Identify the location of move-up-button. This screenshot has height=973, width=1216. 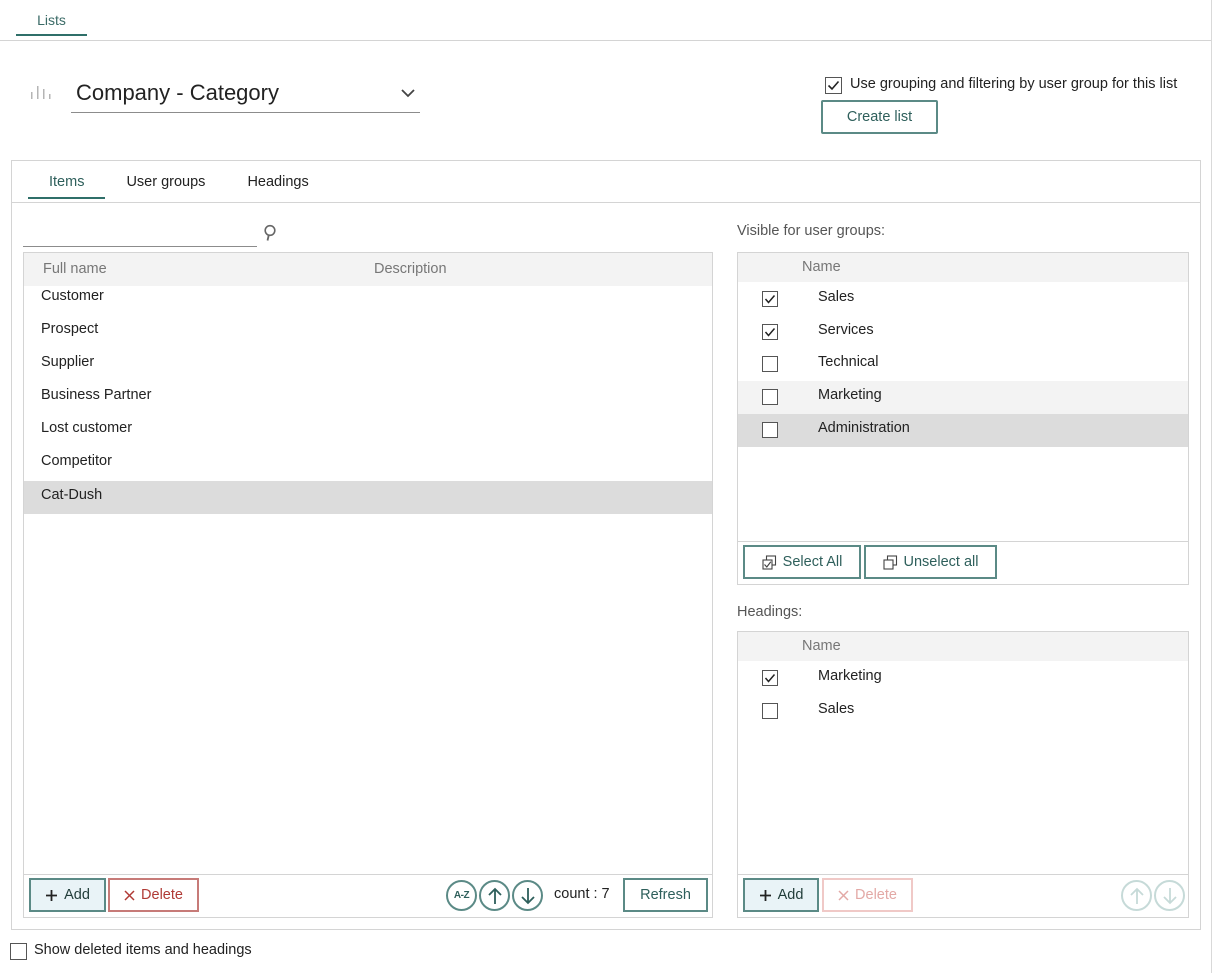
(494, 895).